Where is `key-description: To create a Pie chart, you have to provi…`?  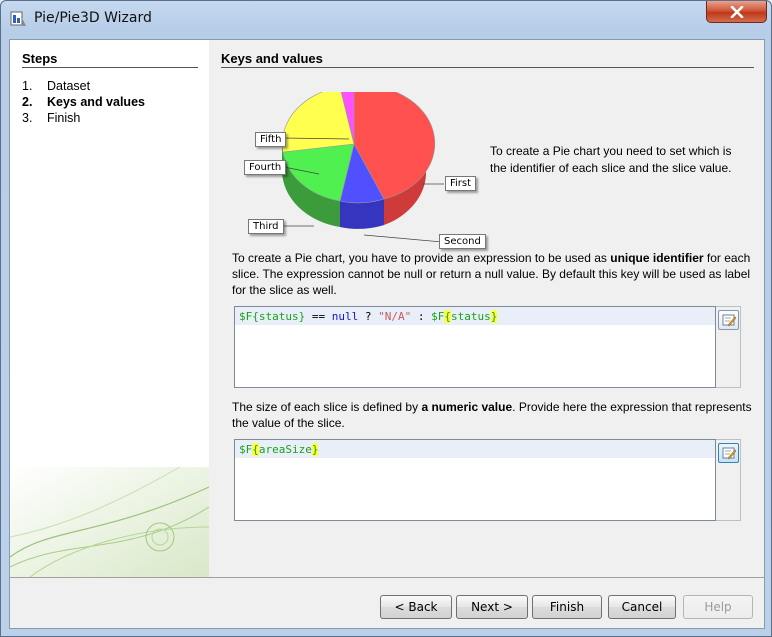 key-description: To create a Pie chart, you have to provi… is located at coordinates (493, 274).